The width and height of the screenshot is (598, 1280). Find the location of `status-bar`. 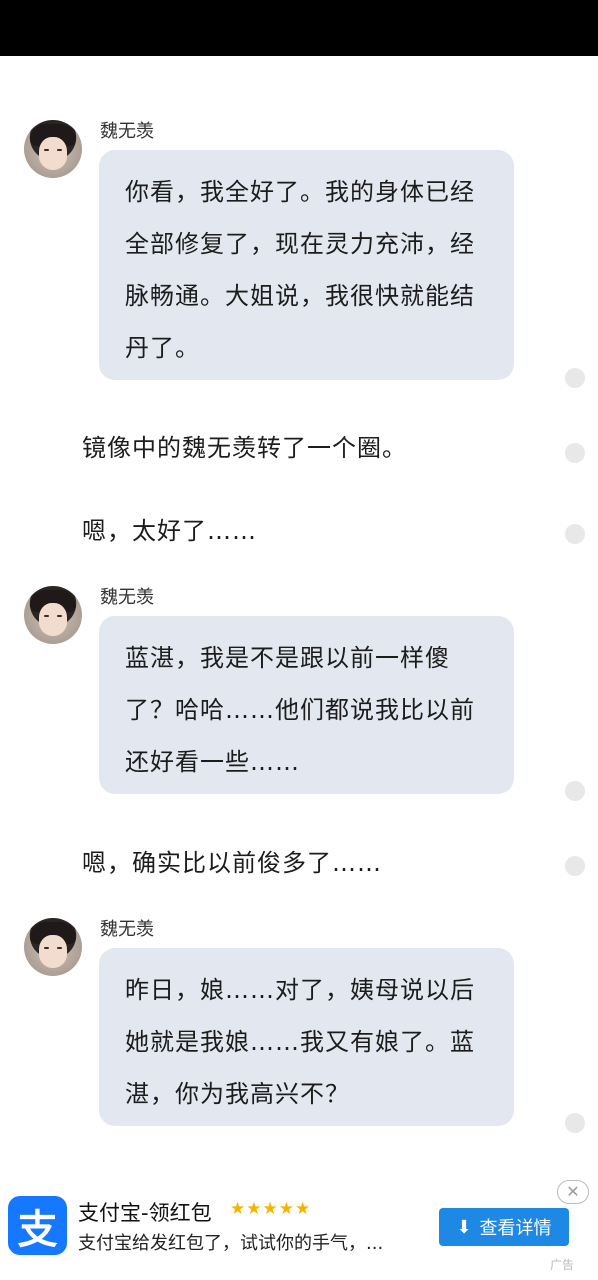

status-bar is located at coordinates (299, 28).